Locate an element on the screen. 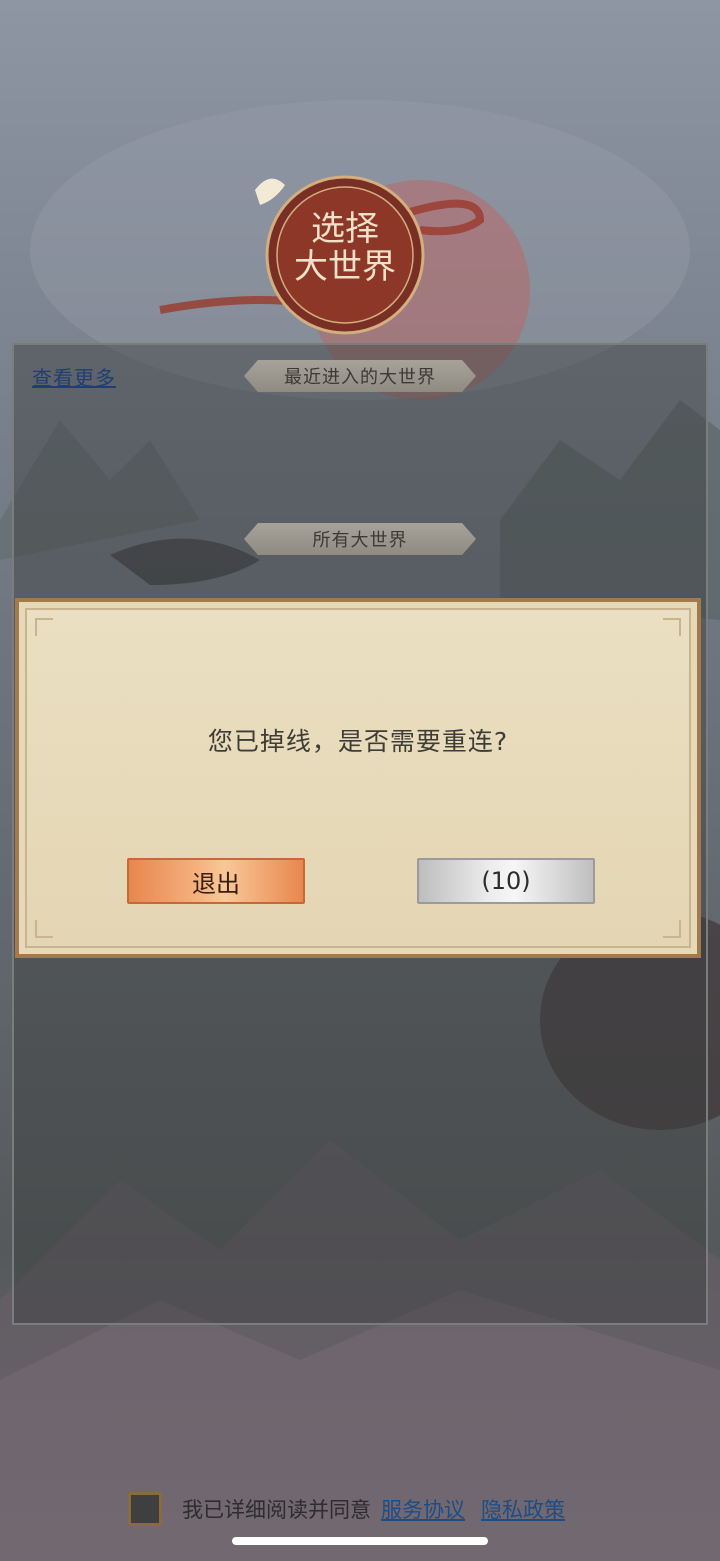  agreement-text: 我已详细阅读并同意 is located at coordinates (276, 1510).